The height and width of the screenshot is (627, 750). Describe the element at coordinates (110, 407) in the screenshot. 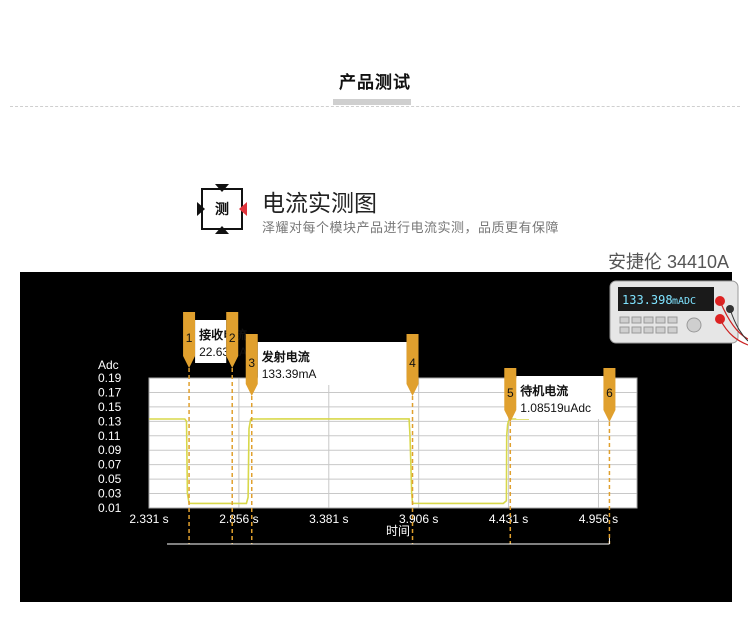

I see `y-tick-label: 0.15` at that location.